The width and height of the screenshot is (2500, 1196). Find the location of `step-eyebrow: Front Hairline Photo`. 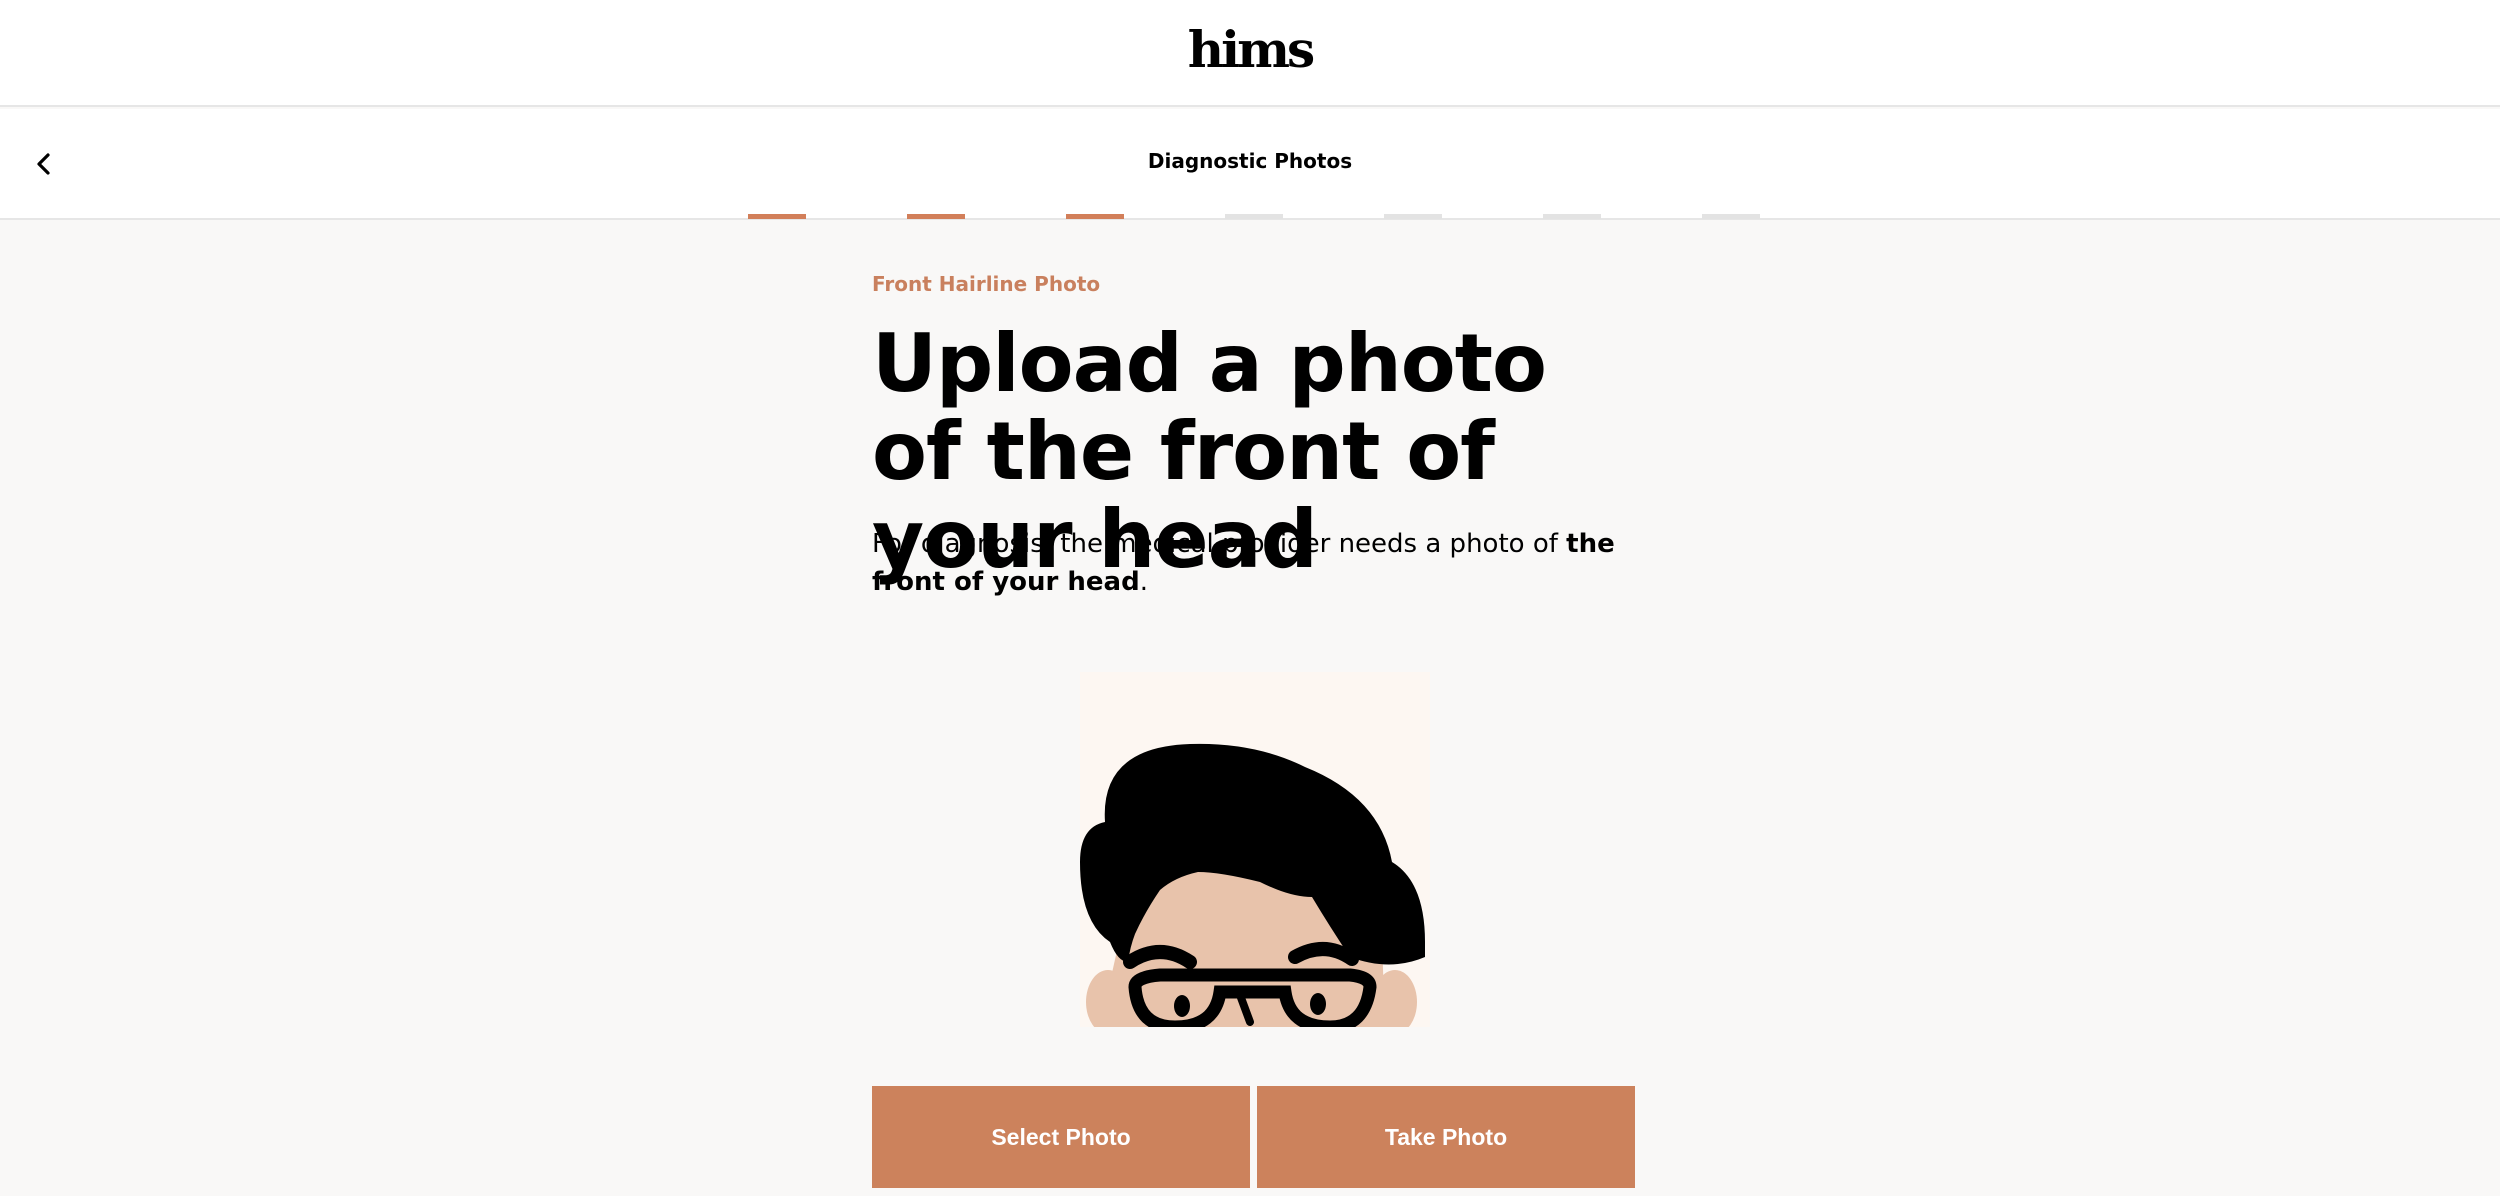

step-eyebrow: Front Hairline Photo is located at coordinates (986, 284).